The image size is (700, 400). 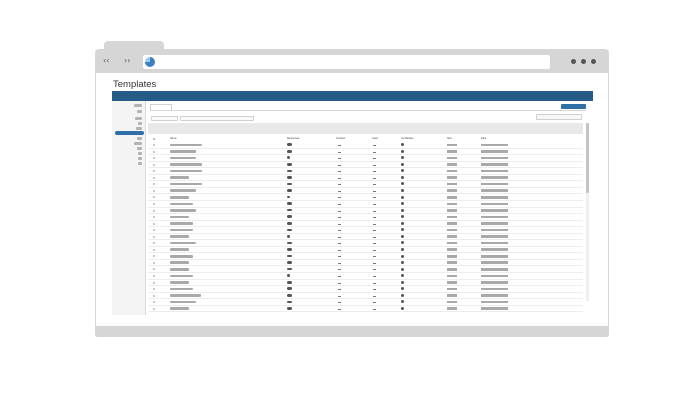 I want to click on table-row, so click(x=365, y=309).